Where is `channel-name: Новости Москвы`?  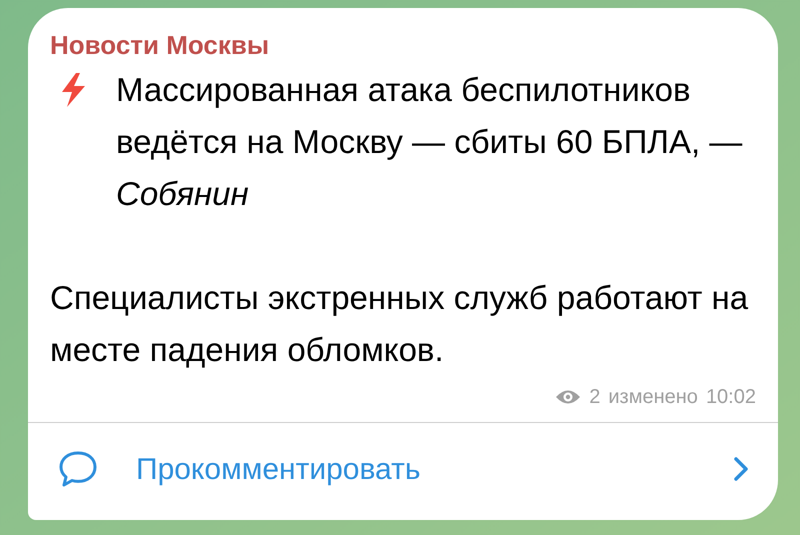 channel-name: Новости Москвы is located at coordinates (403, 45).